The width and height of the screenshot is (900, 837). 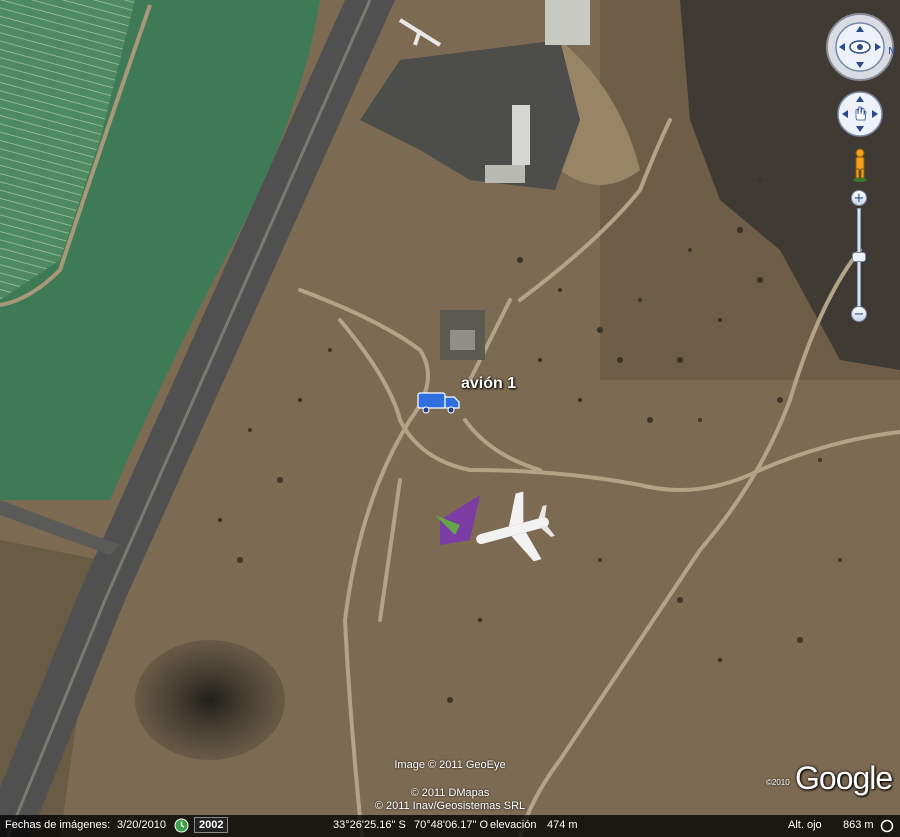 I want to click on placemark-icon, so click(x=439, y=402).